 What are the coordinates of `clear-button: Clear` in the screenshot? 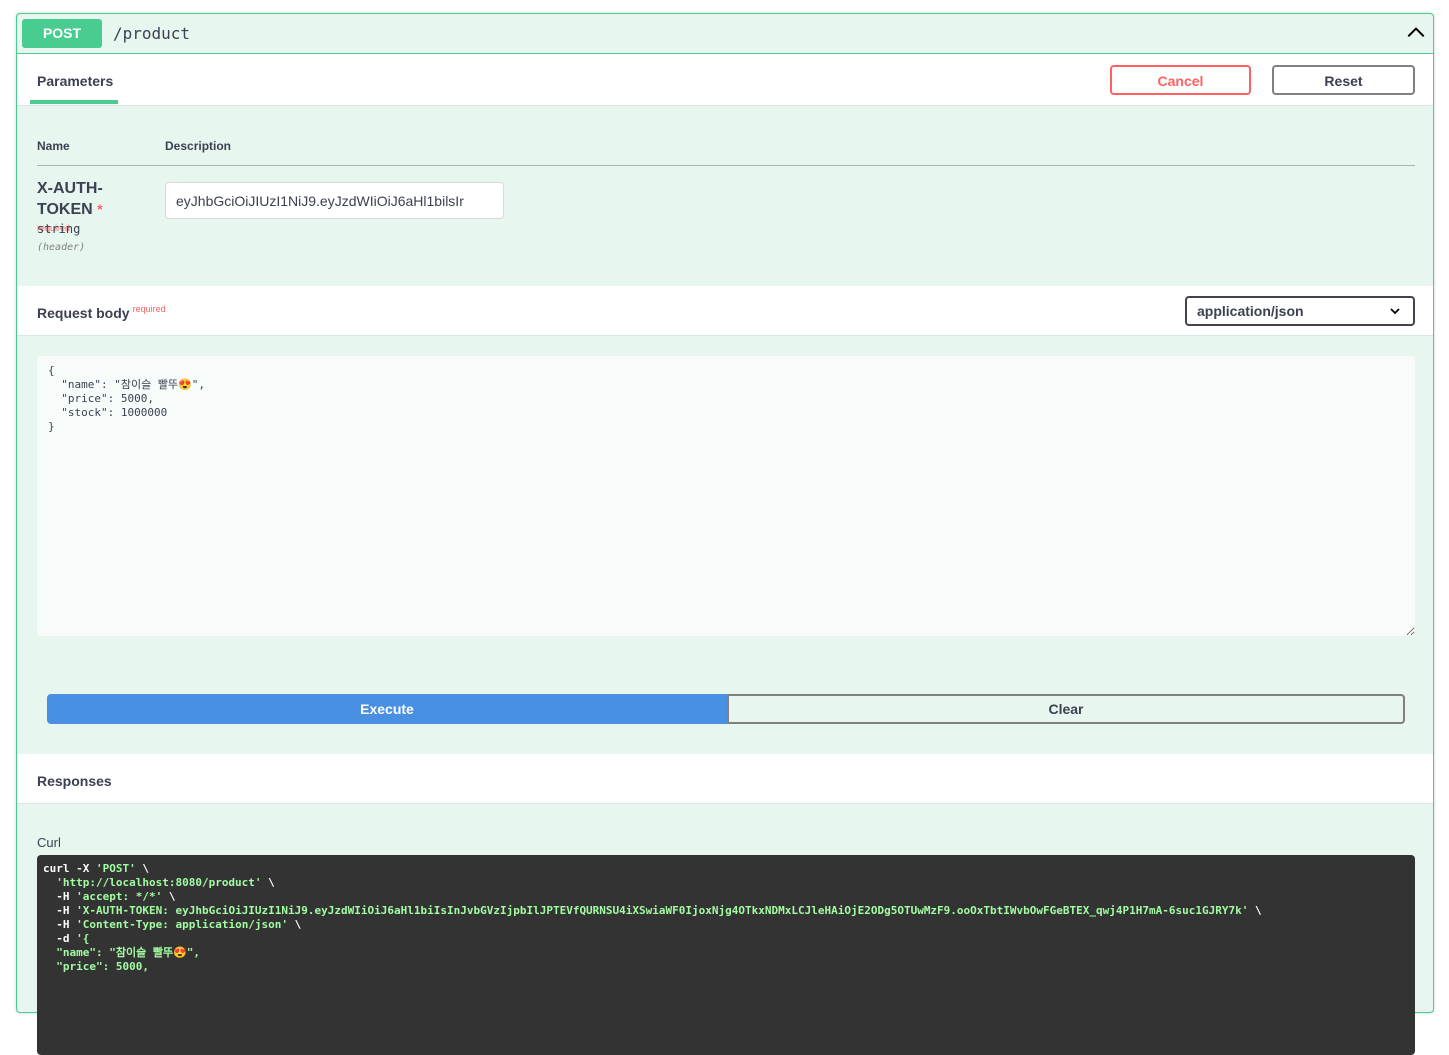 It's located at (1066, 709).